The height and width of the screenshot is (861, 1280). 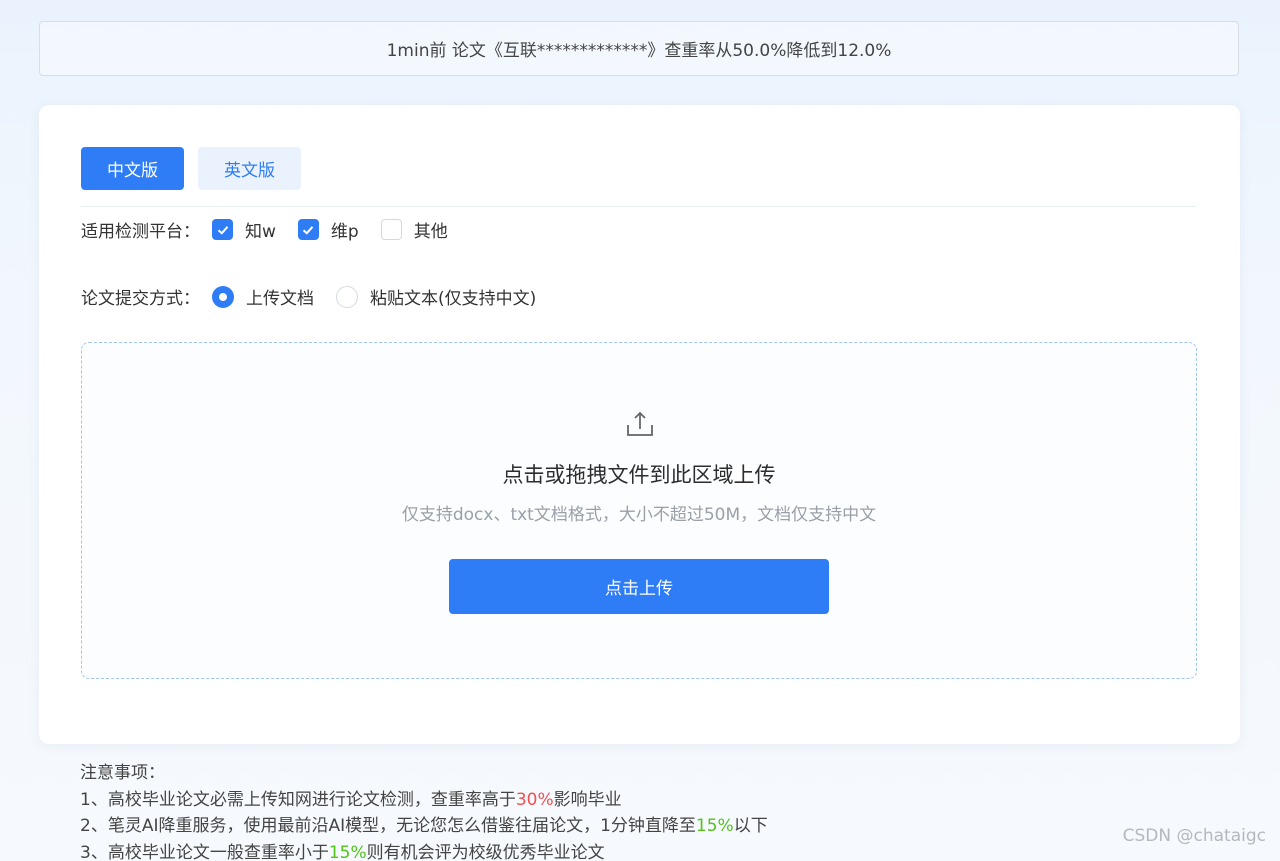 What do you see at coordinates (1194, 836) in the screenshot?
I see `watermark: CSDN @chataigc` at bounding box center [1194, 836].